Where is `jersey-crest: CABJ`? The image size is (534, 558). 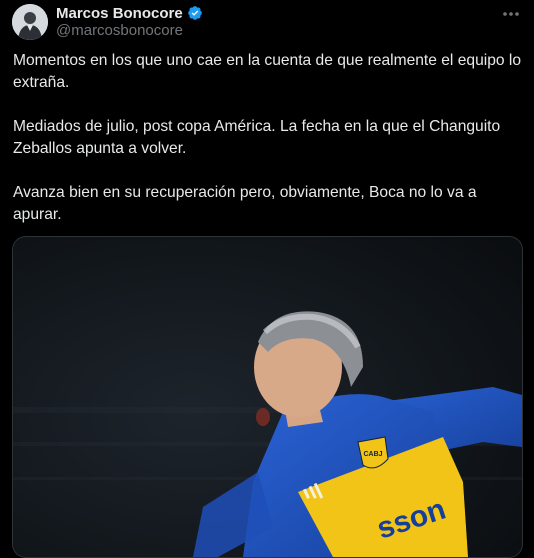
jersey-crest: CABJ is located at coordinates (372, 454).